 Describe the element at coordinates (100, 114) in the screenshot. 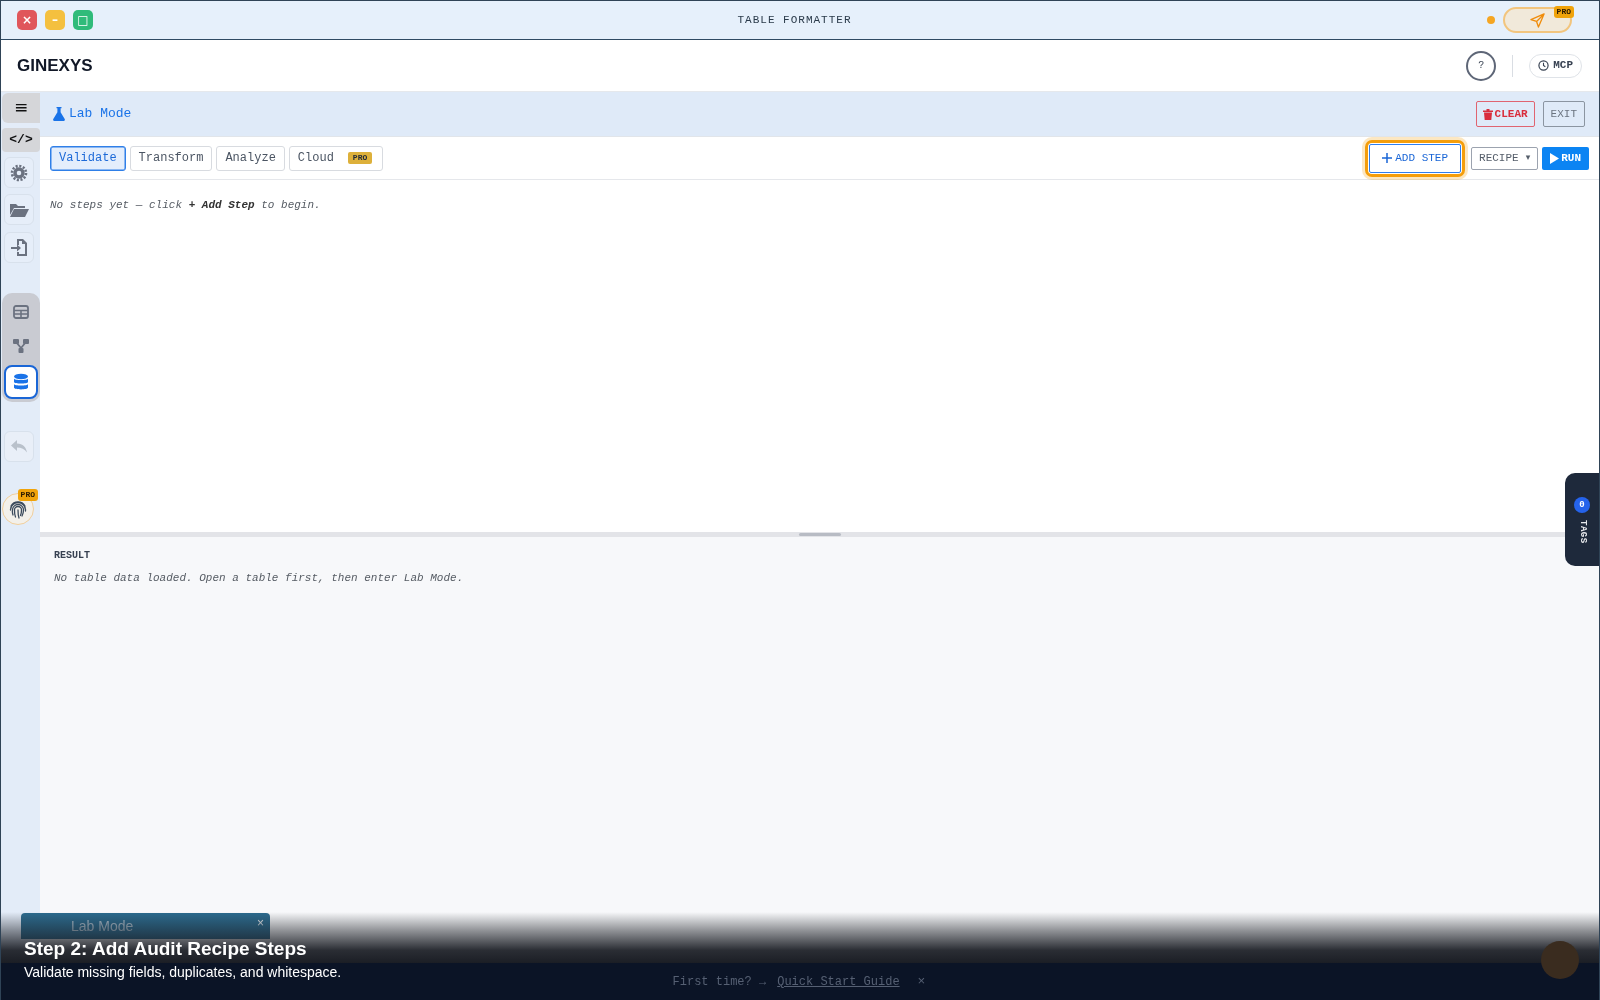

I see `lab-mode-title: Lab Mode` at that location.